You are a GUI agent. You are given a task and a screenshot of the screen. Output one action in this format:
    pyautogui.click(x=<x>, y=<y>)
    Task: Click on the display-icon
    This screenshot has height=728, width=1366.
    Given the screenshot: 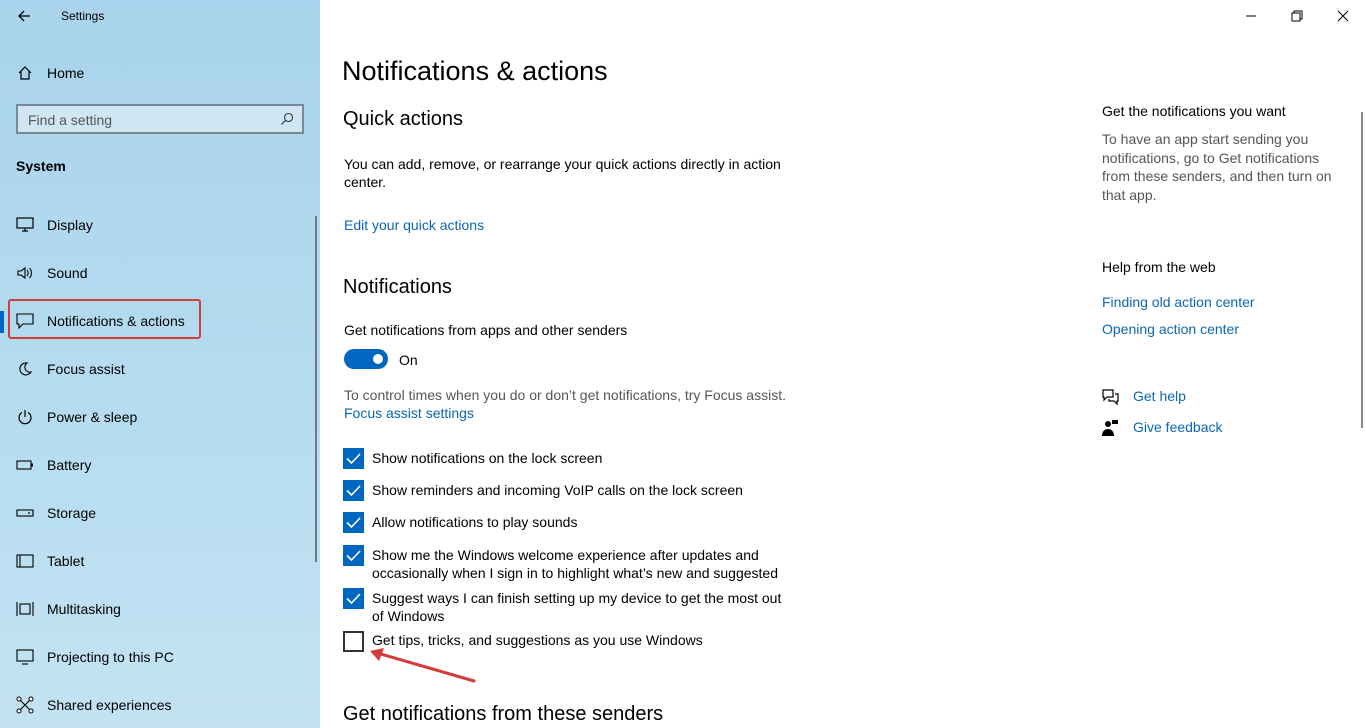 What is the action you would take?
    pyautogui.click(x=25, y=225)
    